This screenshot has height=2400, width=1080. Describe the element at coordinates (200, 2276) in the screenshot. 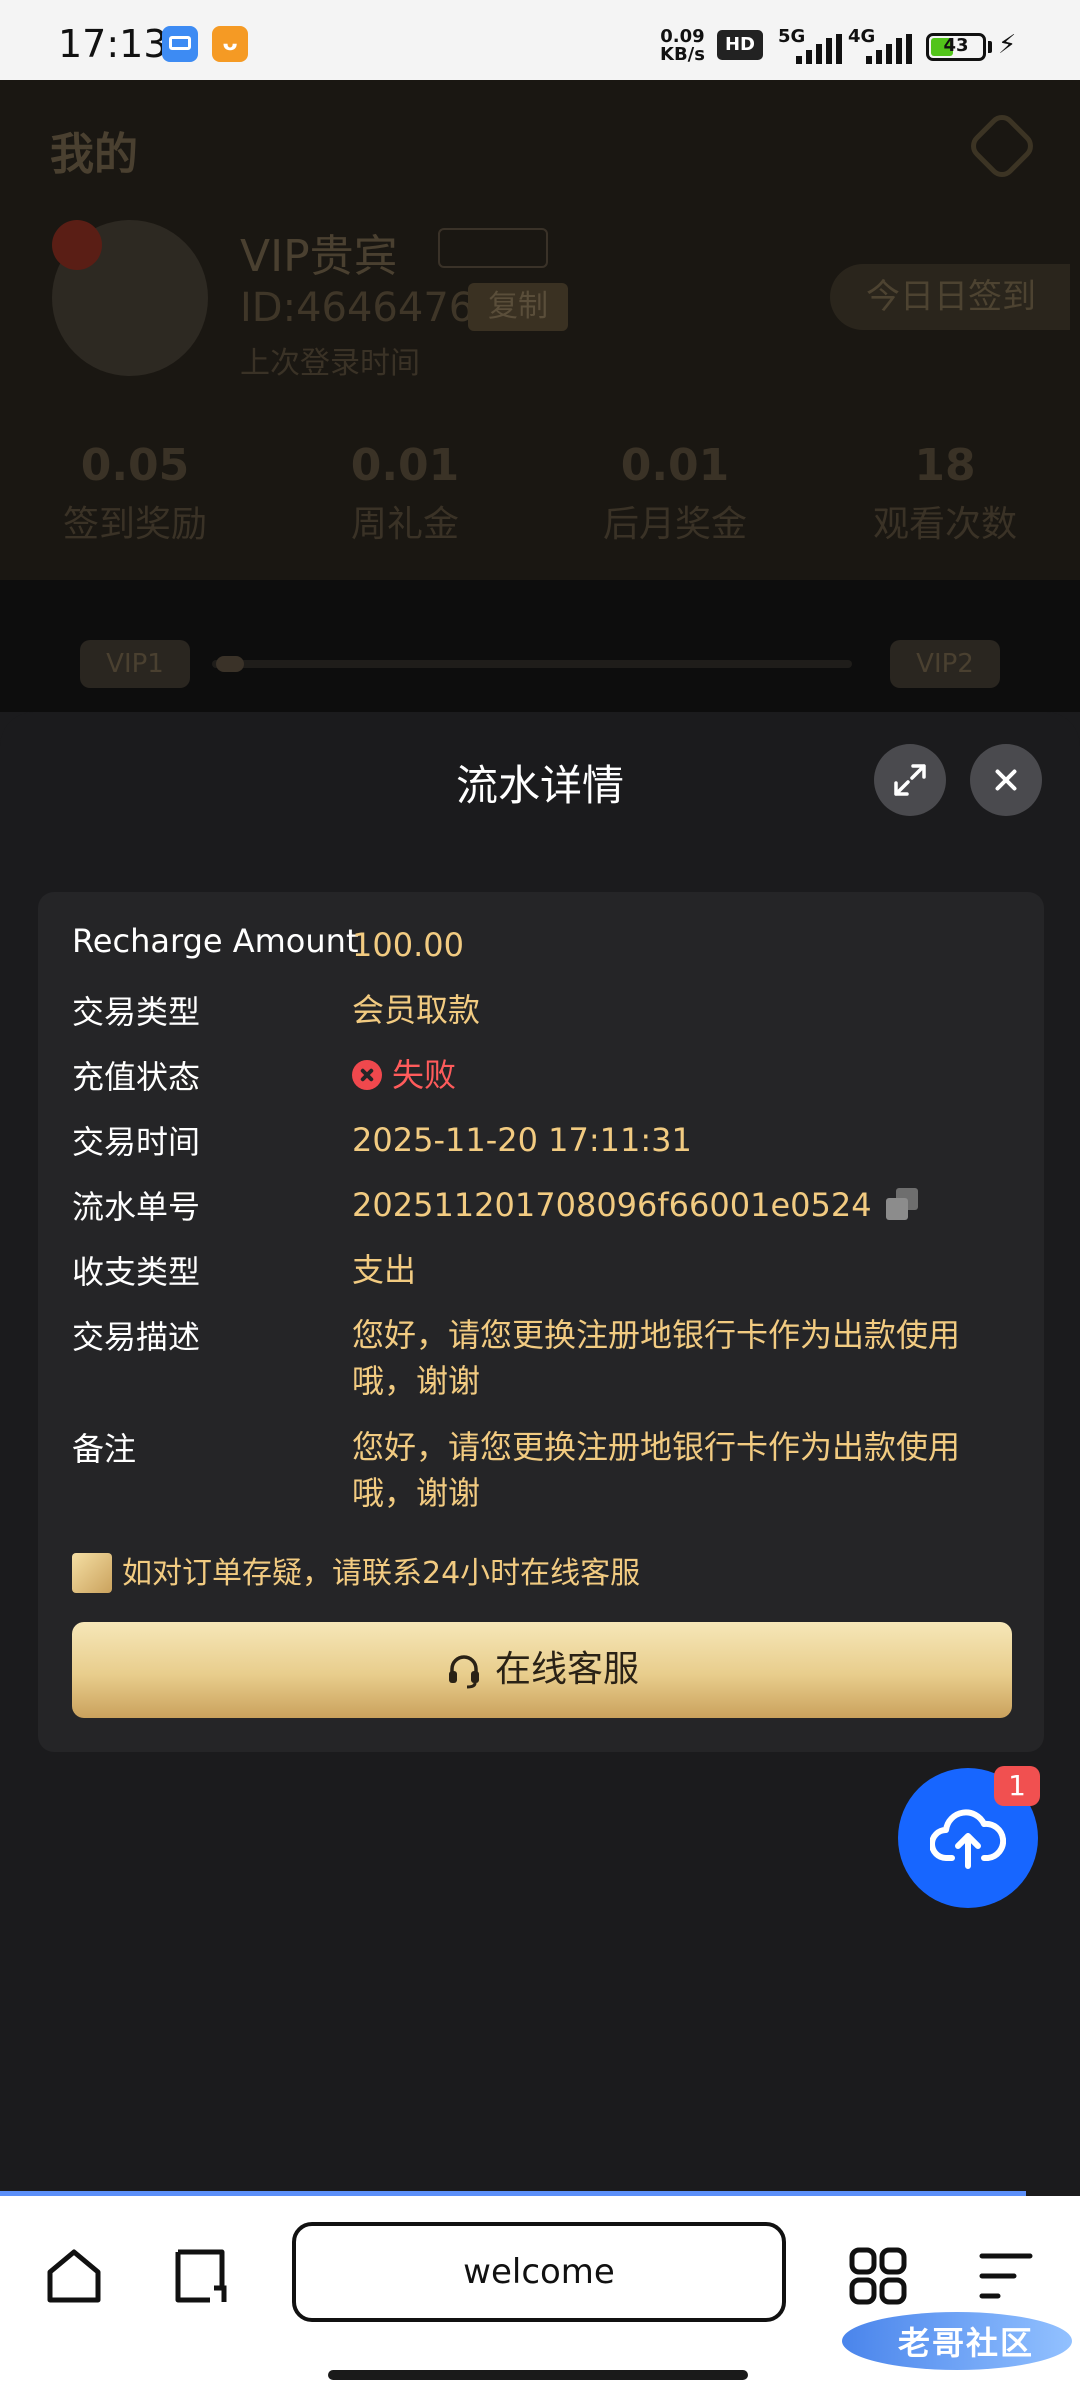

I see `tabs-icon` at that location.